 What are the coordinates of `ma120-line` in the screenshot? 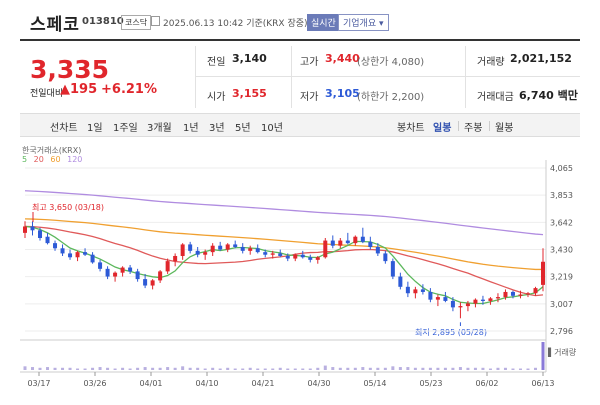 It's located at (284, 213).